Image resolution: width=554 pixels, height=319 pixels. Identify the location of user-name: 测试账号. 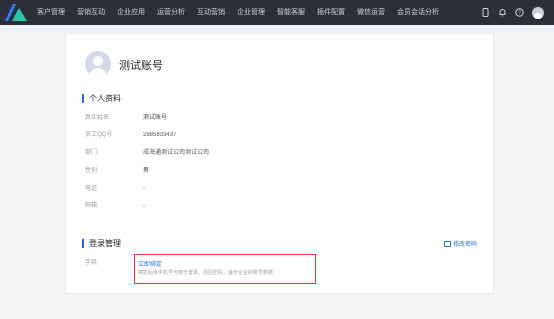
(141, 66).